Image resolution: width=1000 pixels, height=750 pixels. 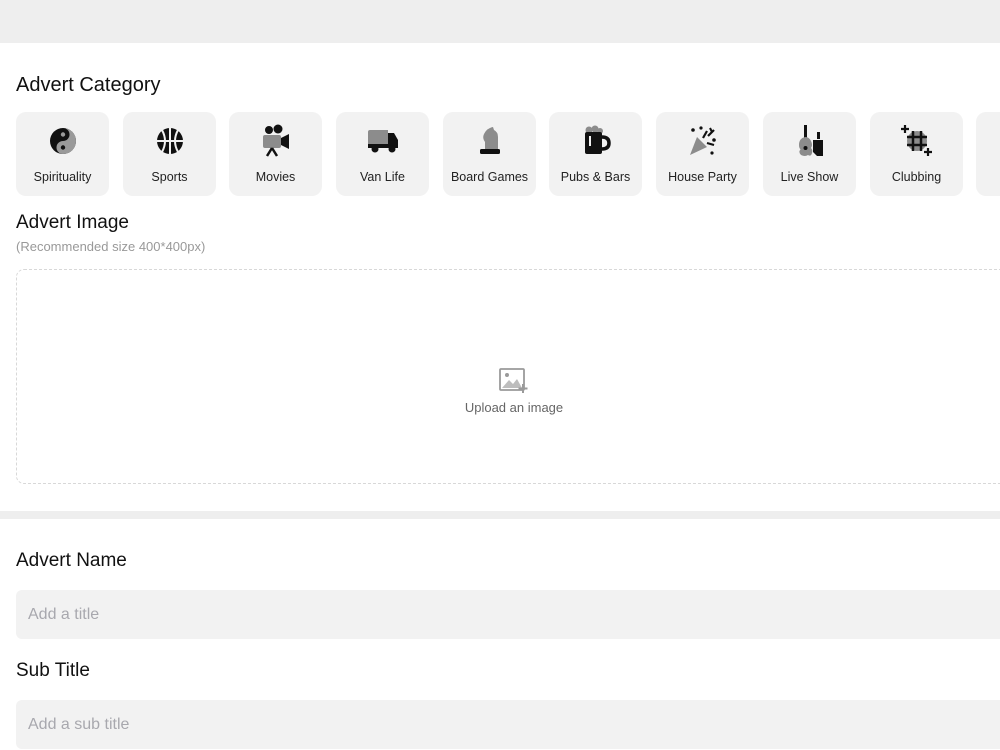 What do you see at coordinates (916, 177) in the screenshot?
I see `category-label: Clubbing` at bounding box center [916, 177].